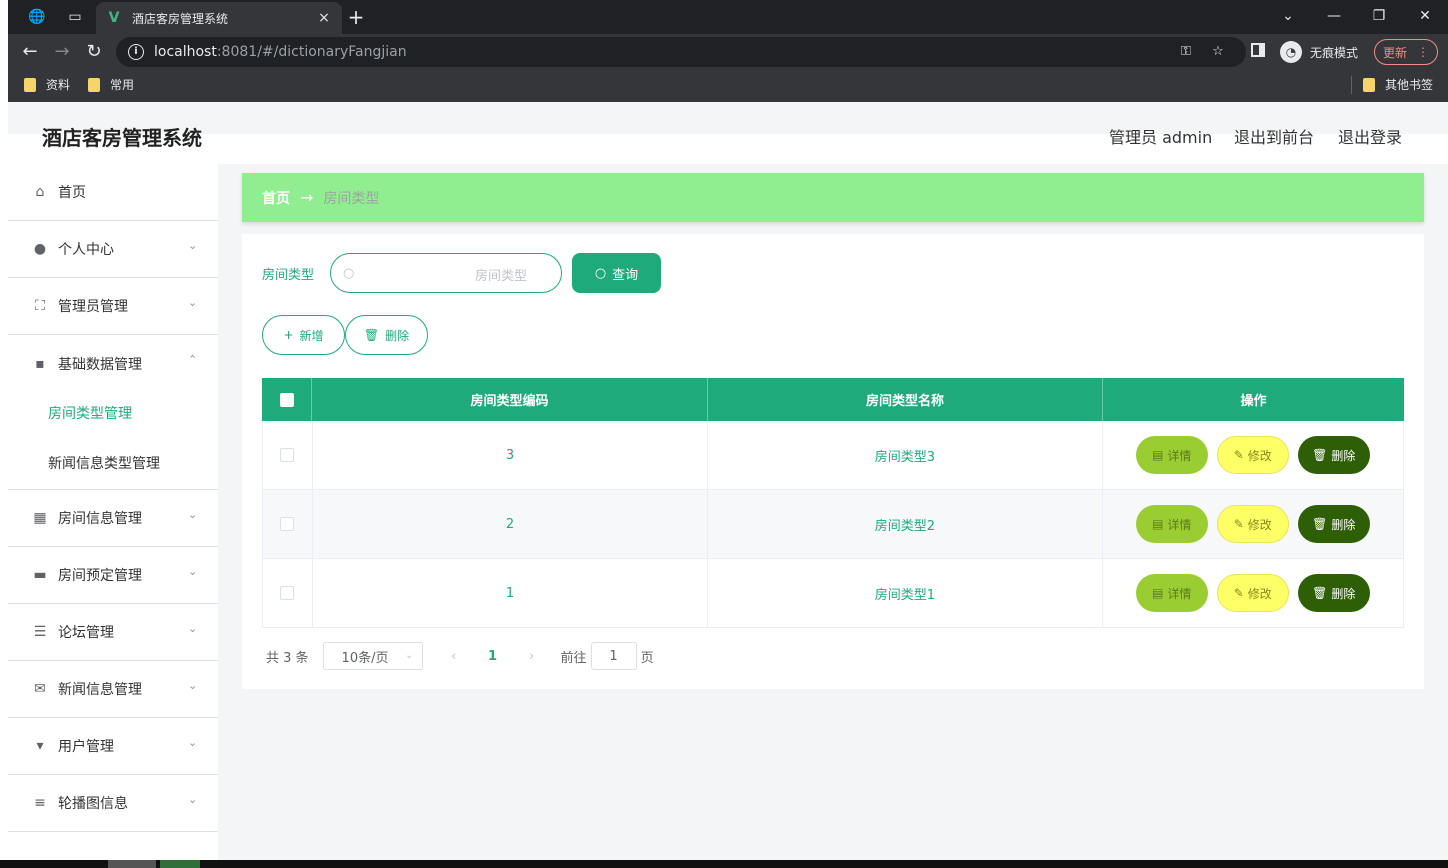 The height and width of the screenshot is (868, 1448). I want to click on browser-tab: V 酒店客房管理系统 ×, so click(219, 18).